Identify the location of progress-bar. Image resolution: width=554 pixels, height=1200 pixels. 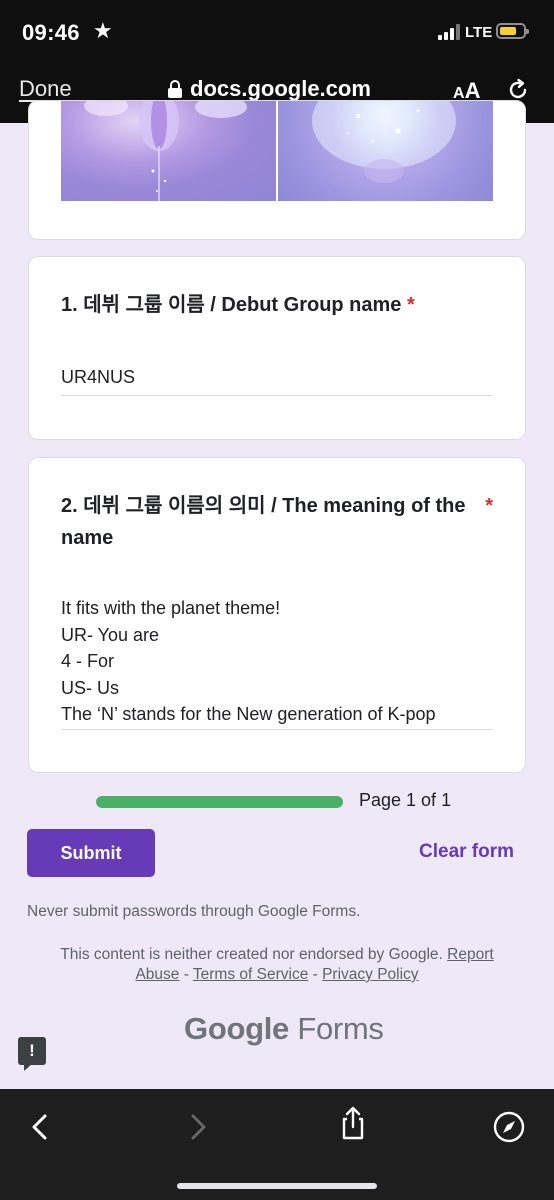
(219, 802).